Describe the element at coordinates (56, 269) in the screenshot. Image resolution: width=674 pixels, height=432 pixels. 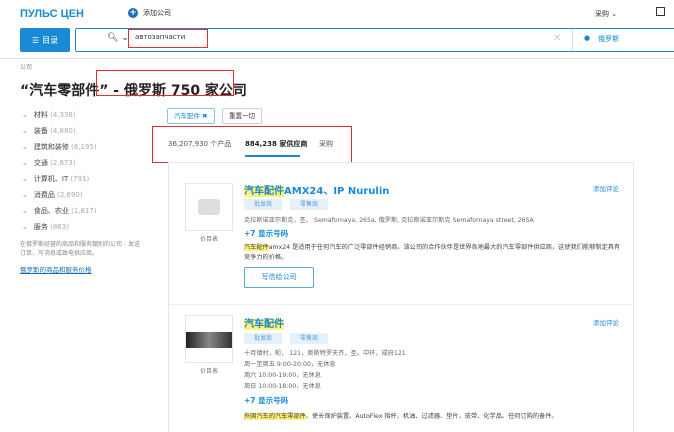
I see `prices-link: 俄罗斯的商品和服务价格` at that location.